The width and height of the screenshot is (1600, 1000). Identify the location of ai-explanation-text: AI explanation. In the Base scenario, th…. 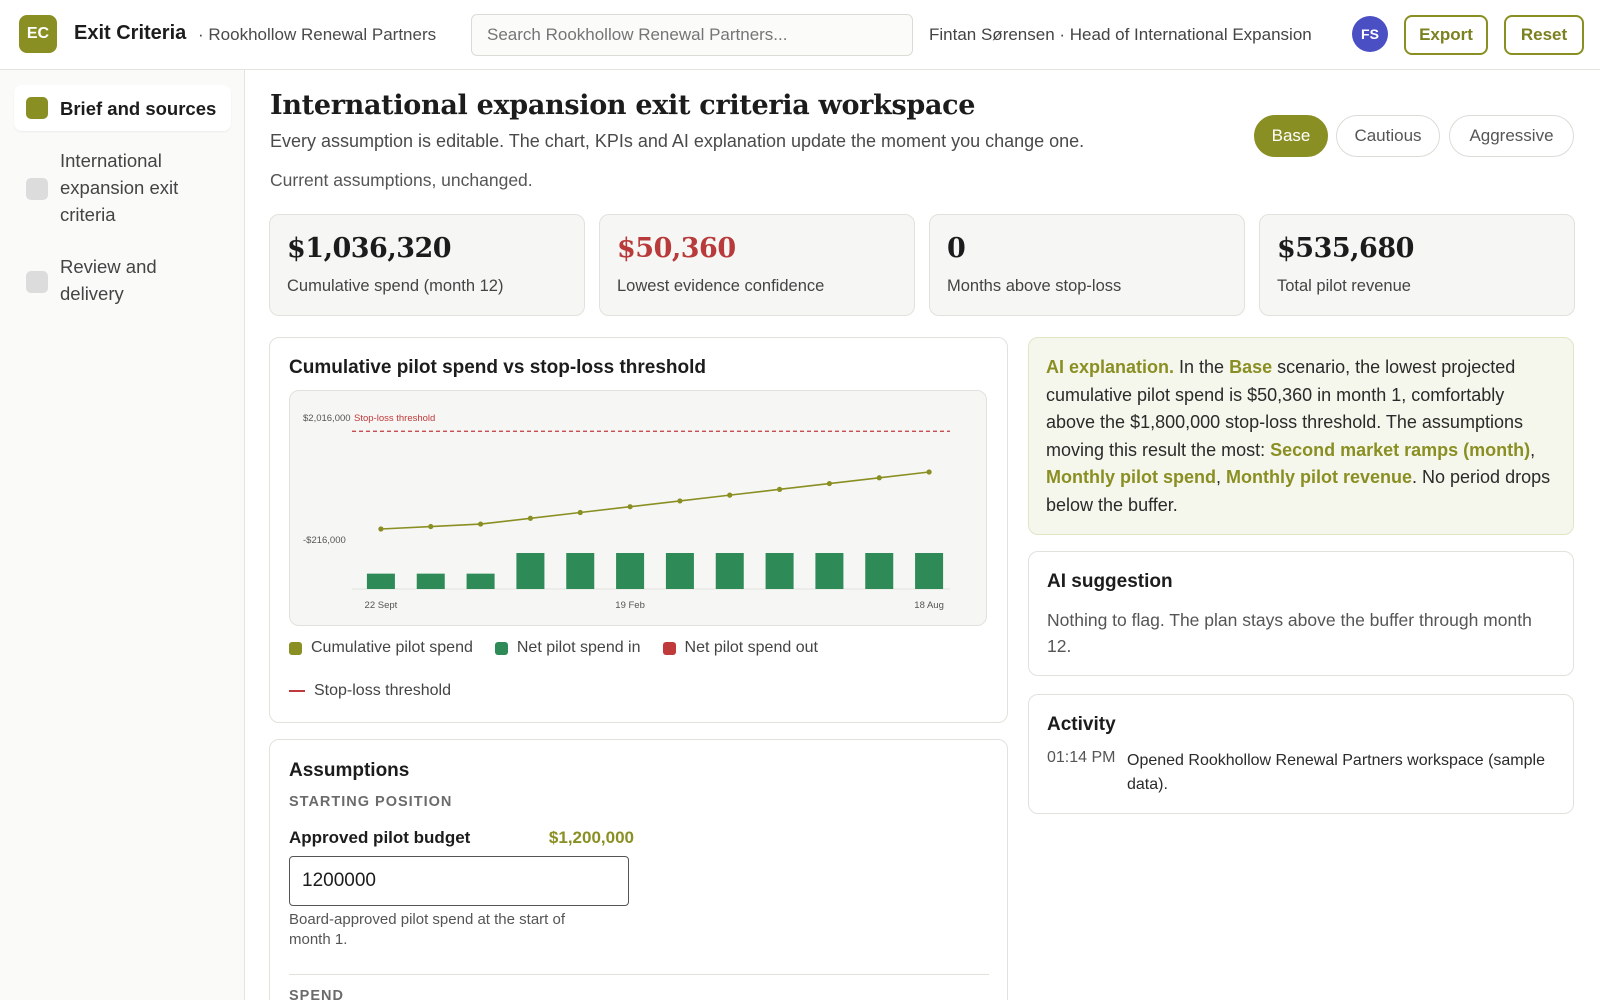
(1301, 437).